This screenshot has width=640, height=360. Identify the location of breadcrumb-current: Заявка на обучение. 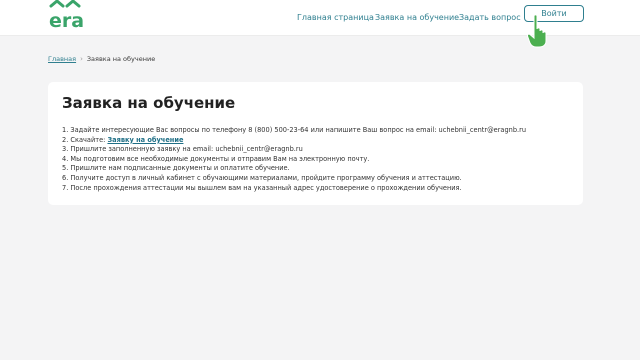
(121, 59).